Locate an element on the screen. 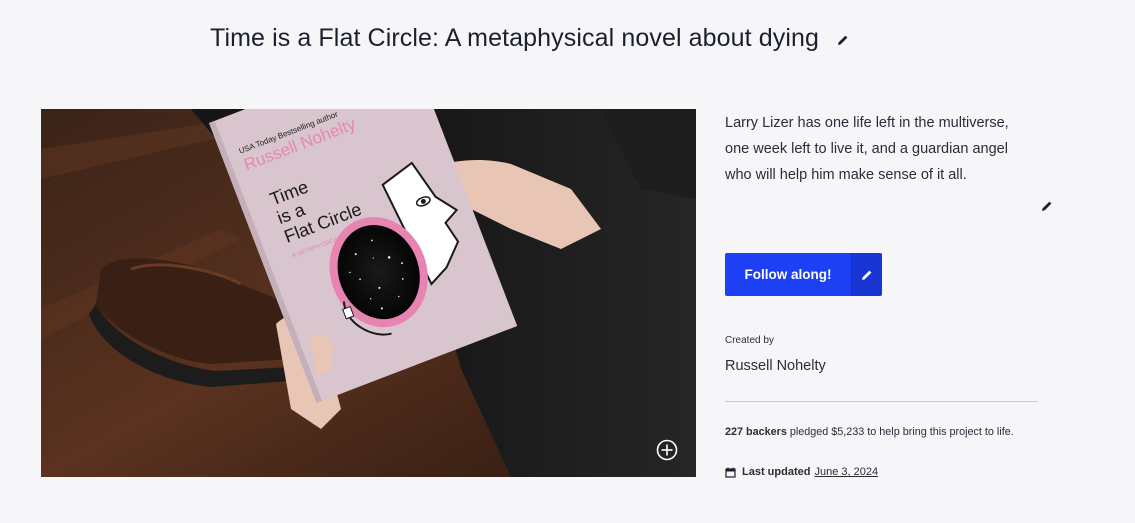 This screenshot has height=523, width=1135. last-updated-date: June 3, 2024 is located at coordinates (846, 472).